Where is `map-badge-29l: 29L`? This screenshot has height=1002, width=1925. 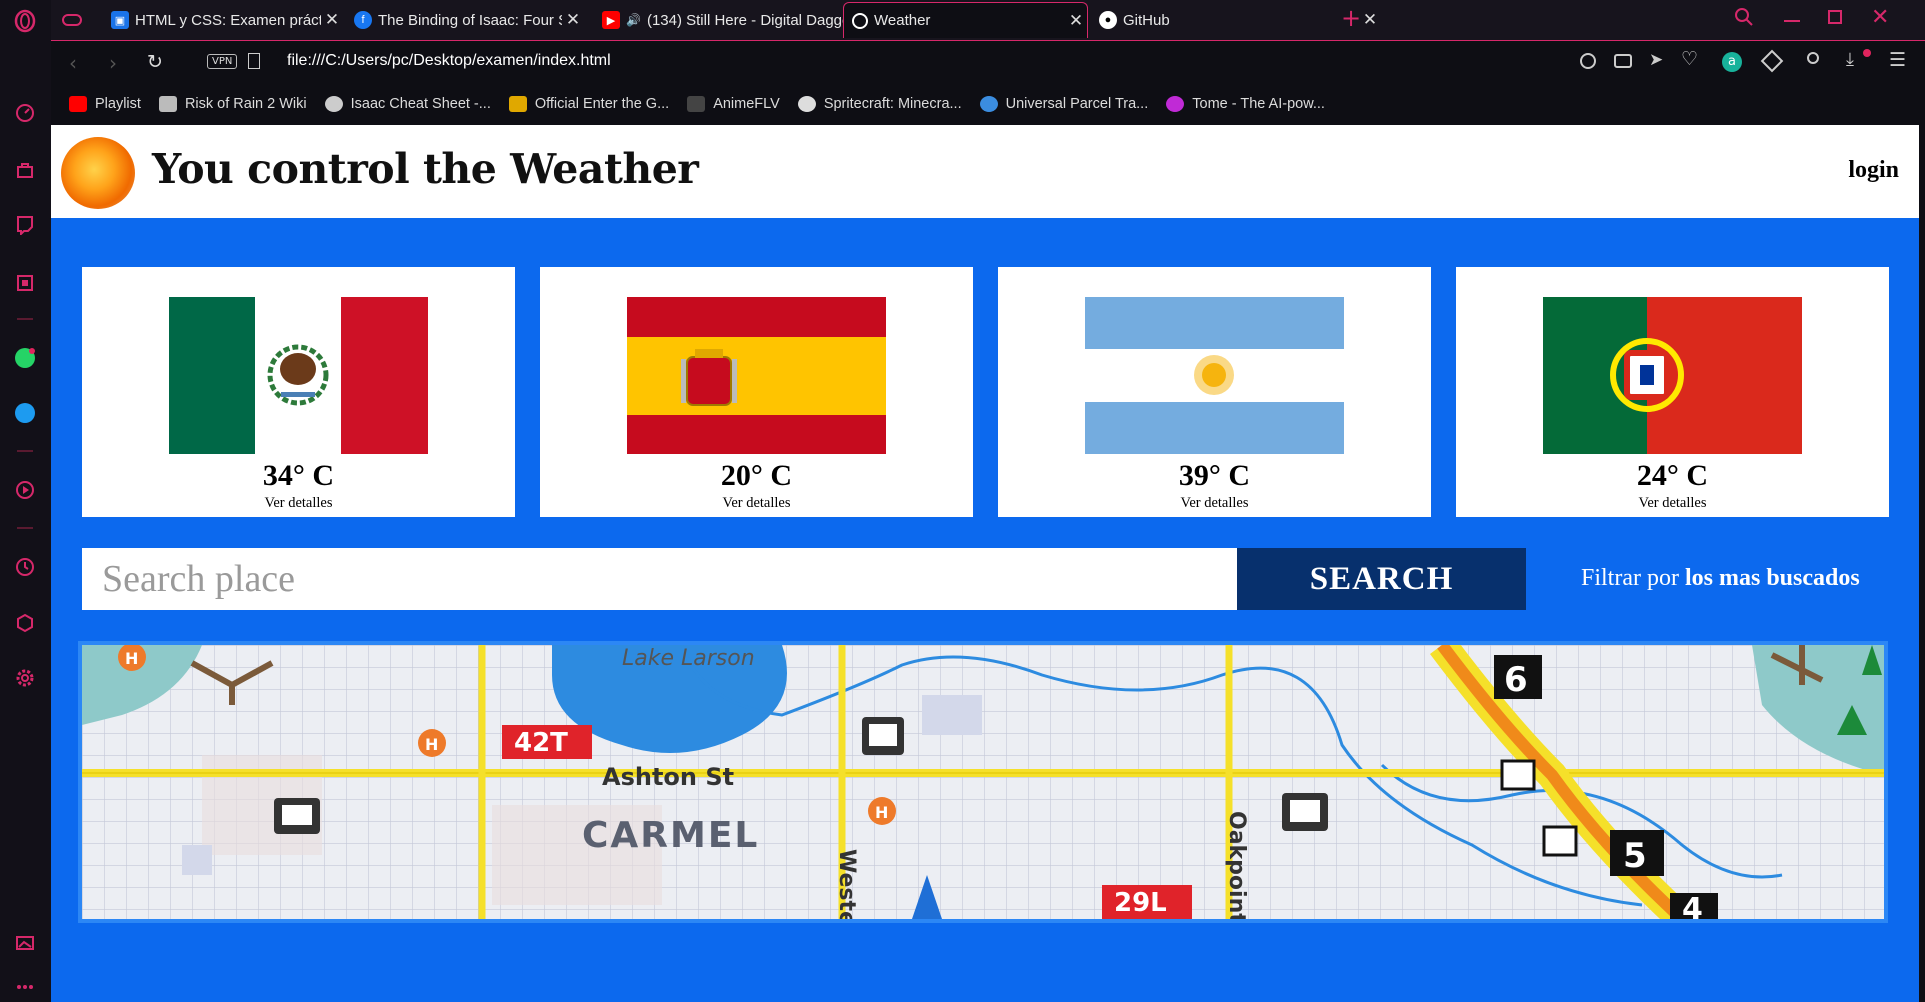 map-badge-29l: 29L is located at coordinates (1140, 903).